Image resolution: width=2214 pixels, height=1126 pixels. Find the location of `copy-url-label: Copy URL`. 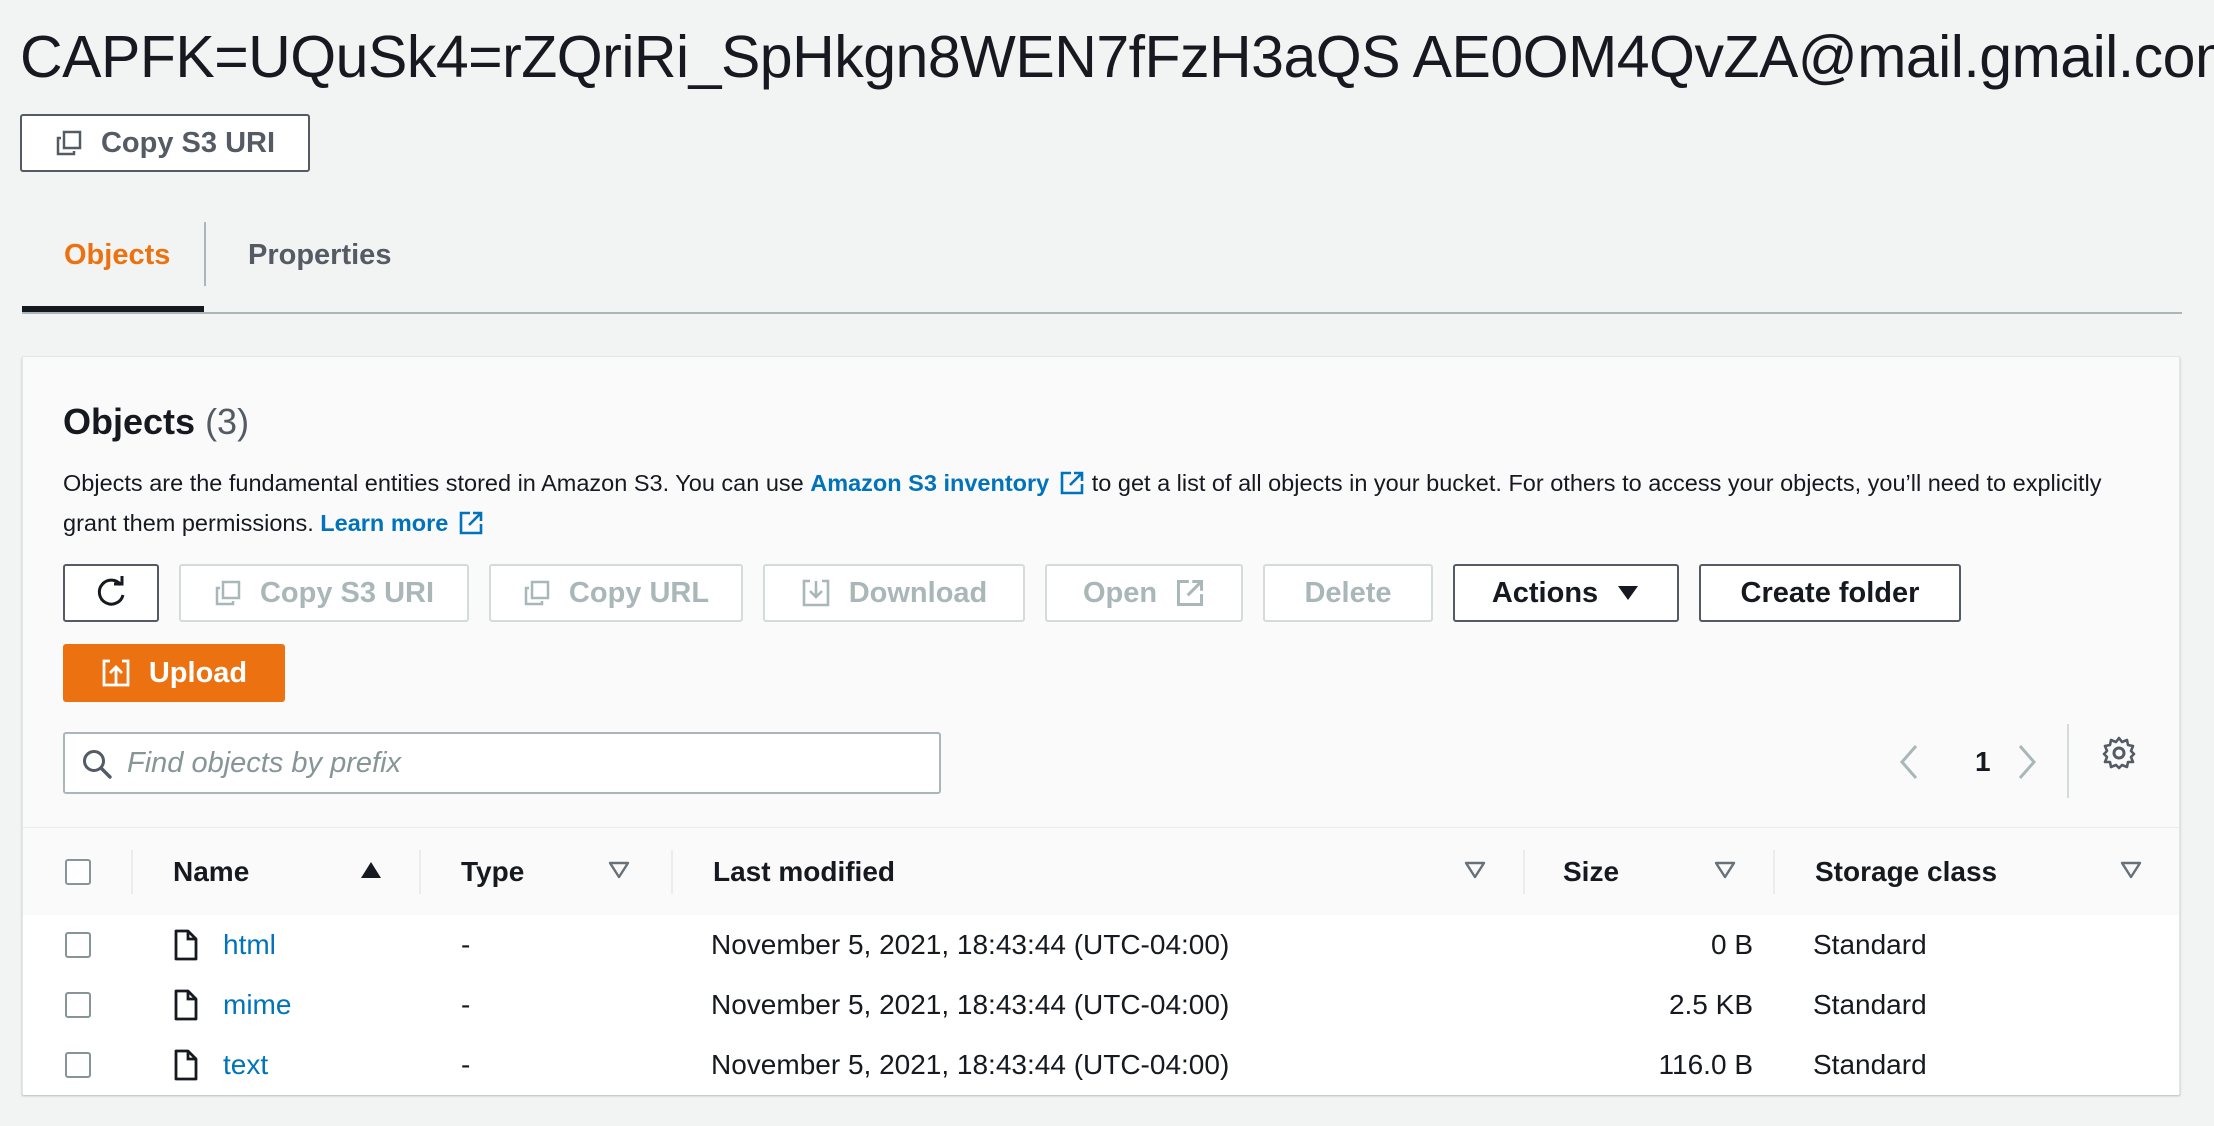

copy-url-label: Copy URL is located at coordinates (639, 592).